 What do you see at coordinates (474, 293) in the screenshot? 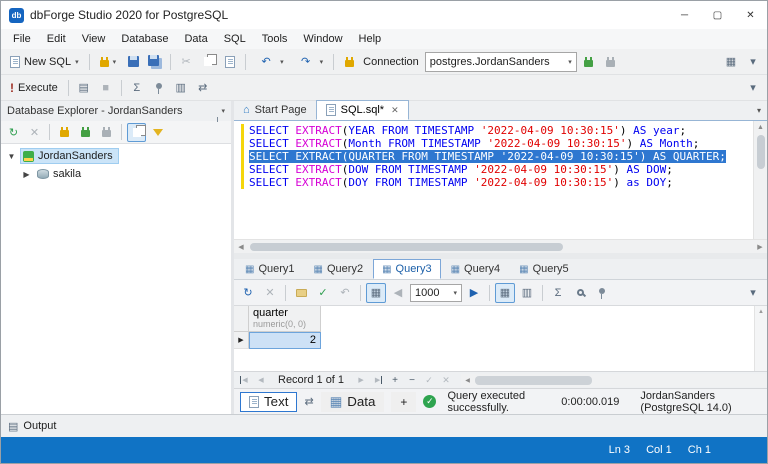
I see `next-page-button: ▶` at bounding box center [474, 293].